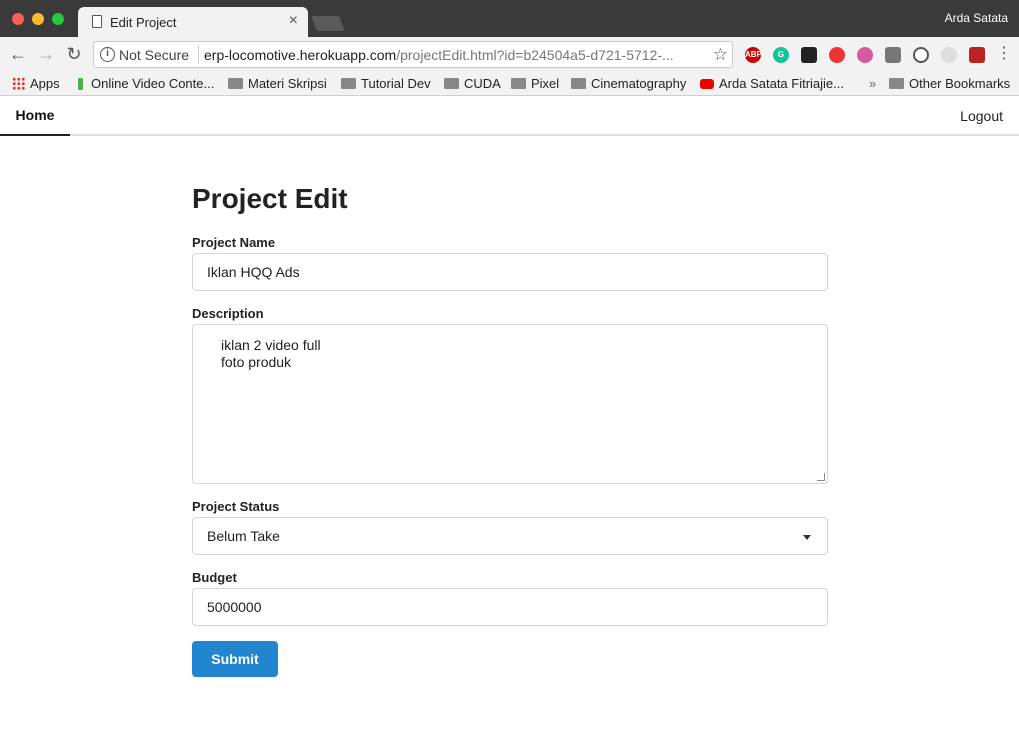  Describe the element at coordinates (193, 22) in the screenshot. I see `browser-tab: Edit Project ×` at that location.